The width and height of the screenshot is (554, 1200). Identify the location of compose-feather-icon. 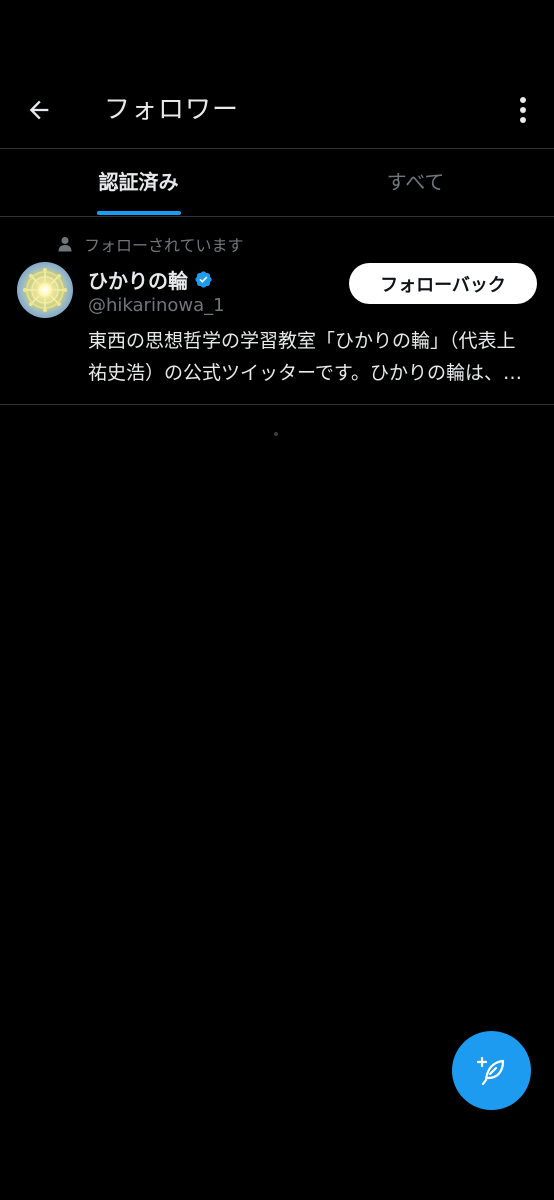
(490, 1070).